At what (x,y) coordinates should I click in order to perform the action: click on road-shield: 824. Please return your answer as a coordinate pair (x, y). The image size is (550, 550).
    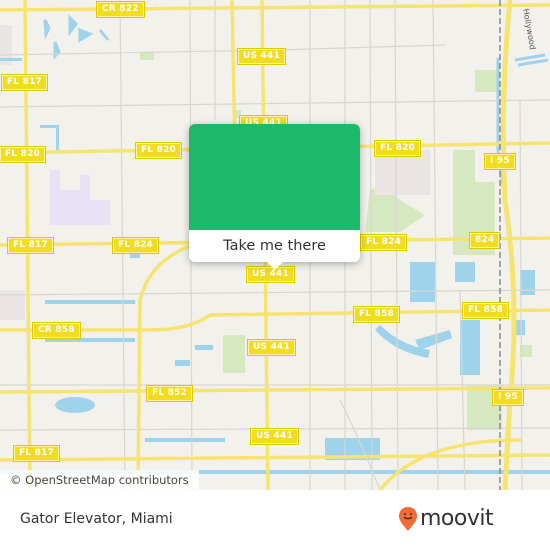
    Looking at the image, I should click on (484, 240).